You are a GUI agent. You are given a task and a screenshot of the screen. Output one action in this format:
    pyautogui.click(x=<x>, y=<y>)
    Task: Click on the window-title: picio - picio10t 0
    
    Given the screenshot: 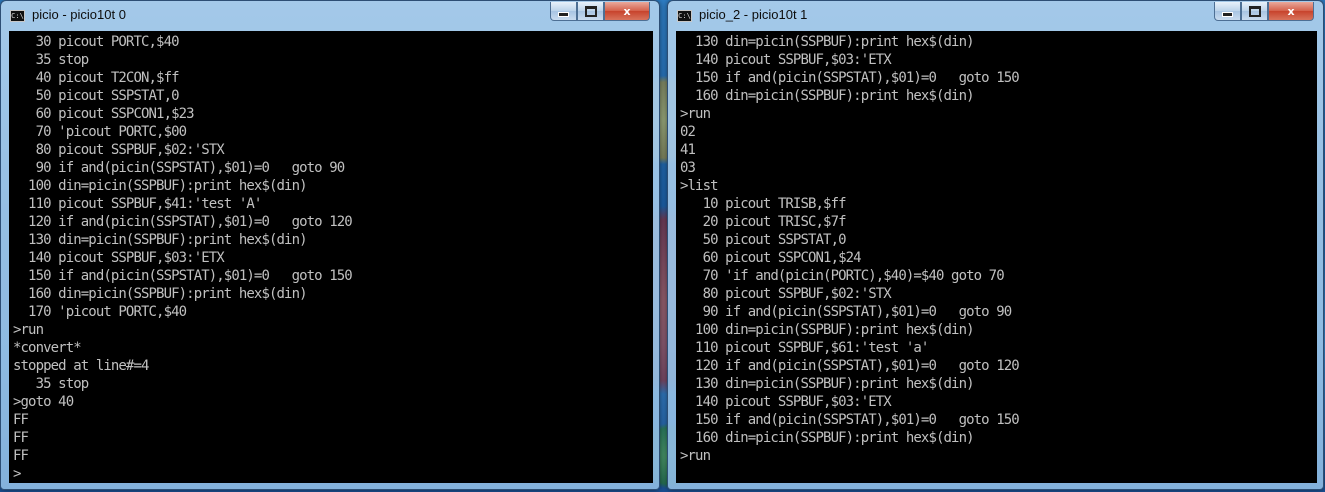 What is the action you would take?
    pyautogui.click(x=79, y=14)
    